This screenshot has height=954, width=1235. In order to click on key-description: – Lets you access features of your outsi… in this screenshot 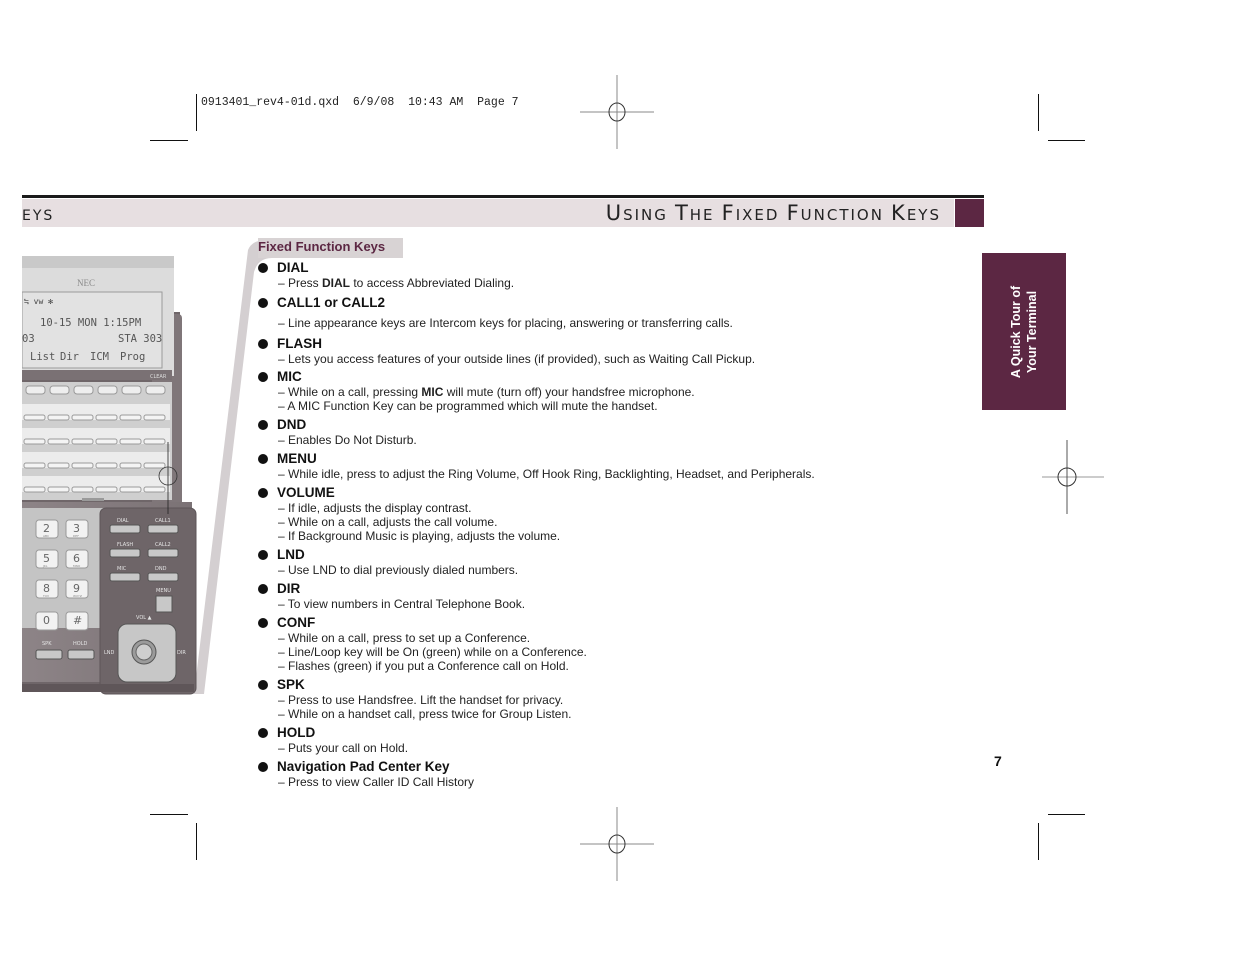, I will do `click(517, 359)`.